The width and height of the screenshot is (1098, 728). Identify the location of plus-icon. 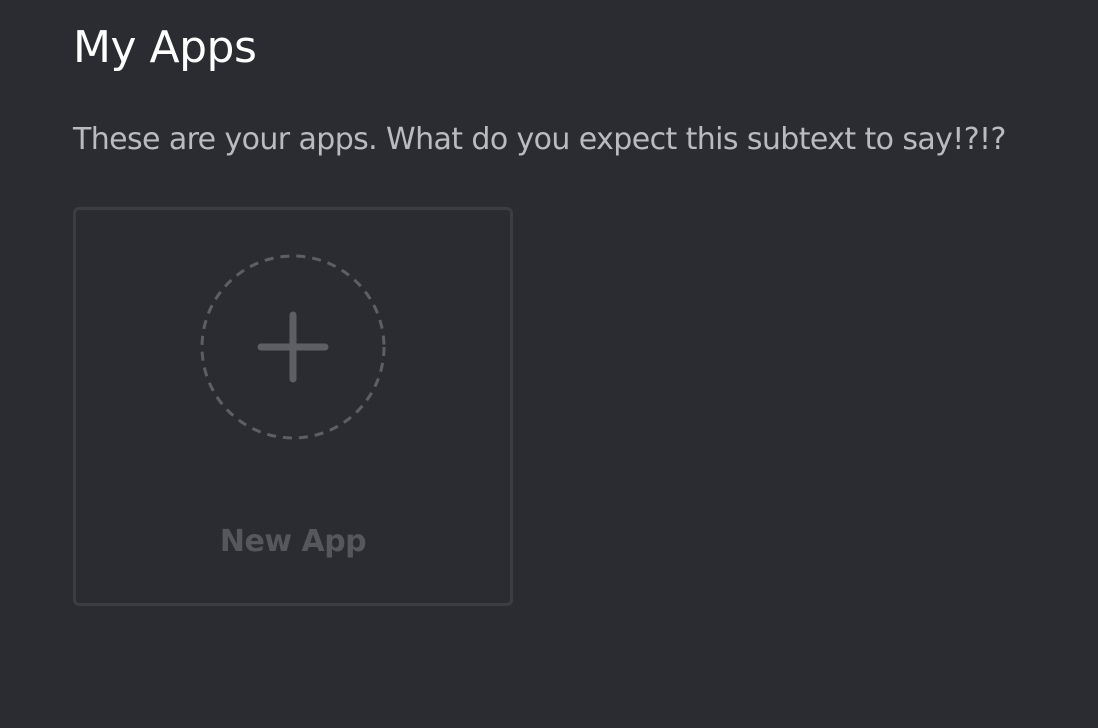
(293, 347).